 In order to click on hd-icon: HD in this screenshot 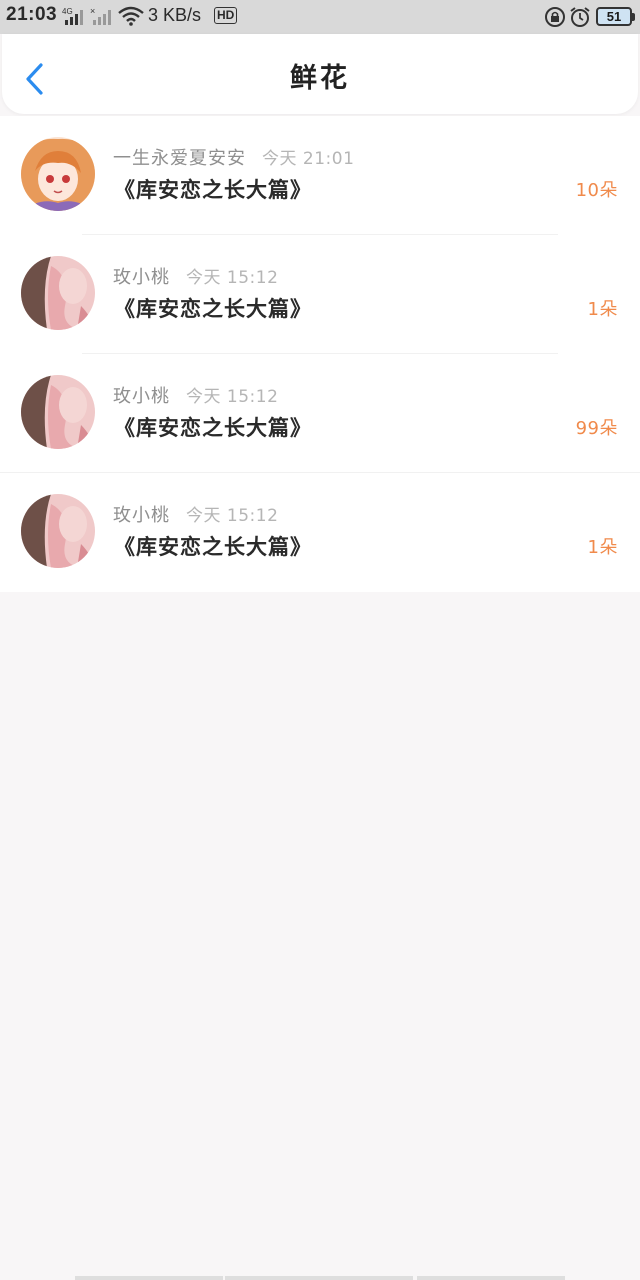, I will do `click(226, 15)`.